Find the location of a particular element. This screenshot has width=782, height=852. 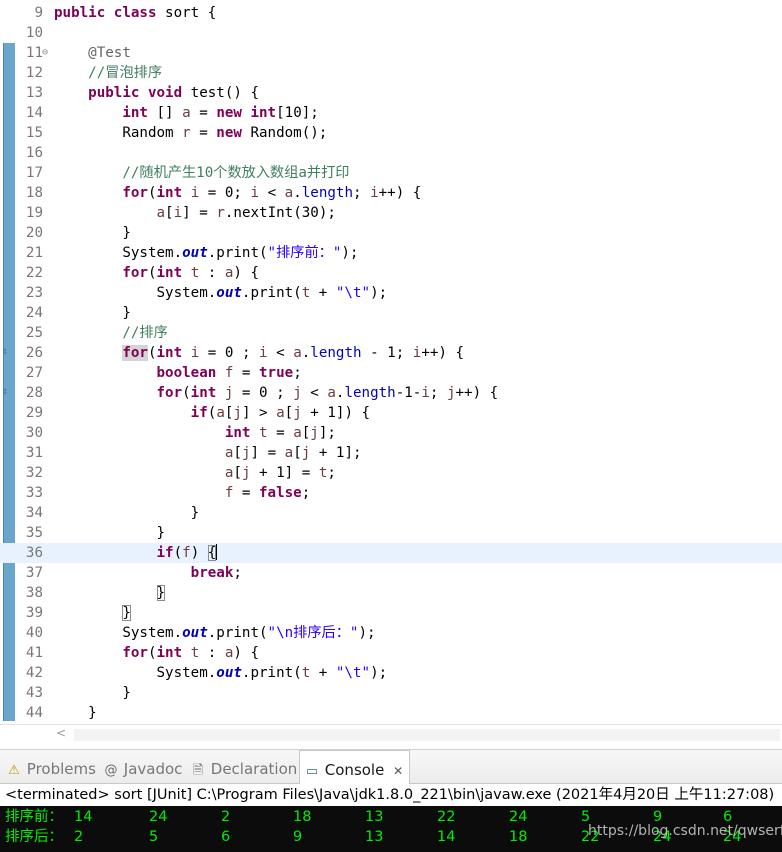

code-line: 37 break; is located at coordinates (391, 573).